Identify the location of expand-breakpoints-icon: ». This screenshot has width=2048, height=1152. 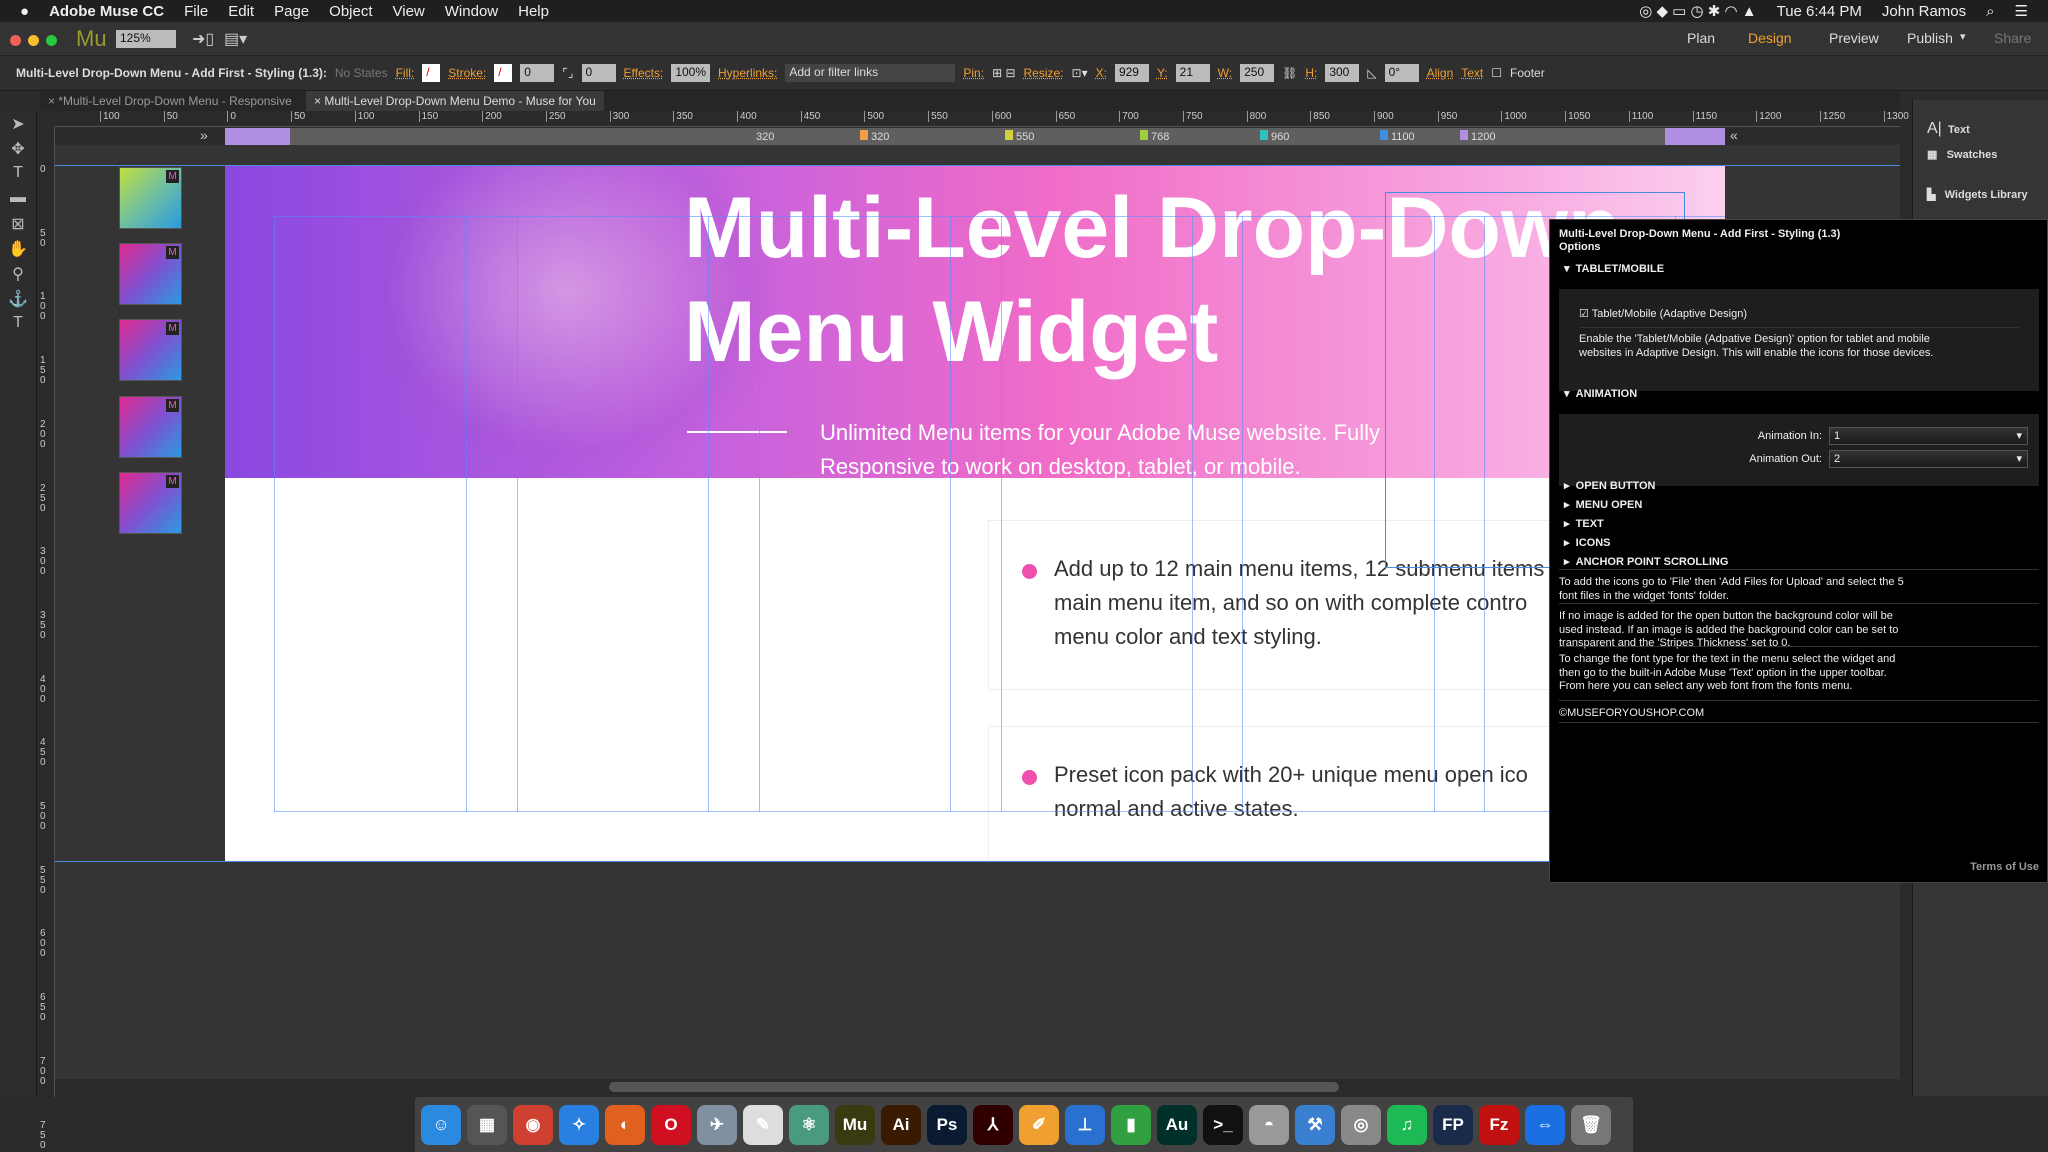
(204, 135).